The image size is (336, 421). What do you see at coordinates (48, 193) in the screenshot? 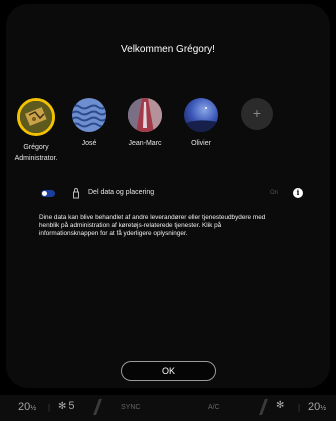
I see `data-sharing-toggle` at bounding box center [48, 193].